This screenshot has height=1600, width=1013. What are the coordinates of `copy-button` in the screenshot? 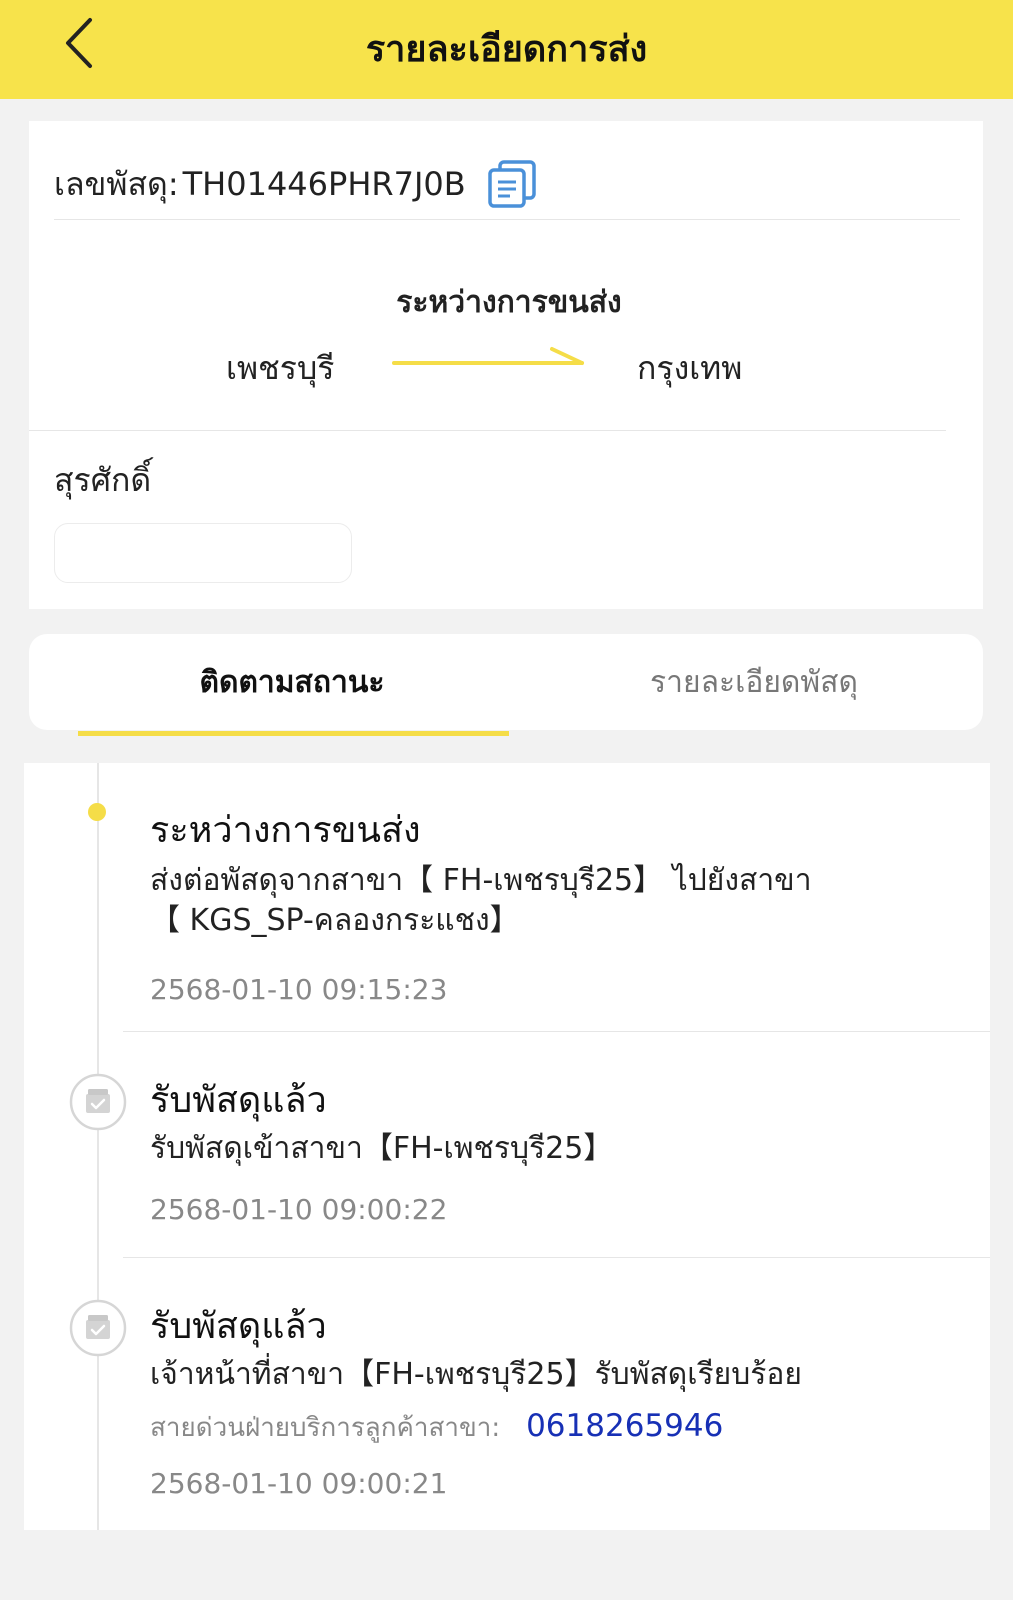 It's located at (512, 184).